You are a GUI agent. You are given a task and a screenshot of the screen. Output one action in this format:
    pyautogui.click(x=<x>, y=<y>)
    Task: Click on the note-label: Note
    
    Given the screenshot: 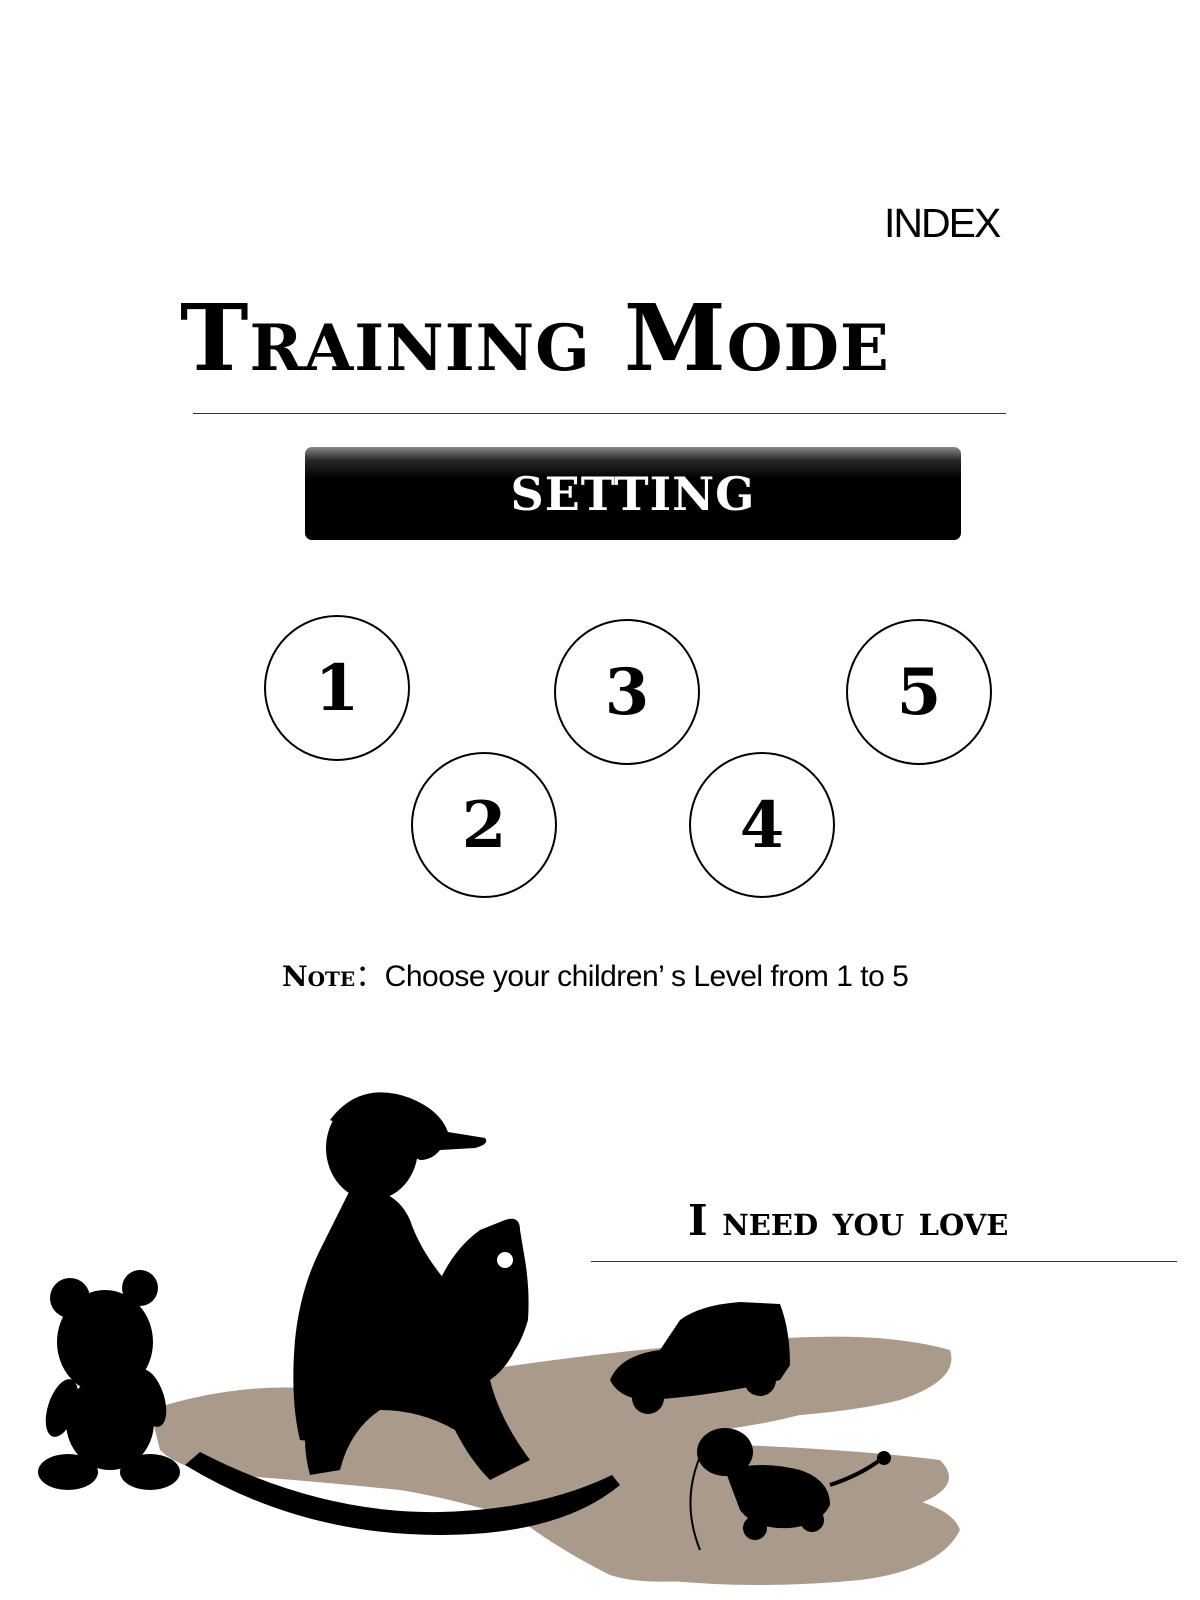 What is the action you would take?
    pyautogui.click(x=319, y=976)
    